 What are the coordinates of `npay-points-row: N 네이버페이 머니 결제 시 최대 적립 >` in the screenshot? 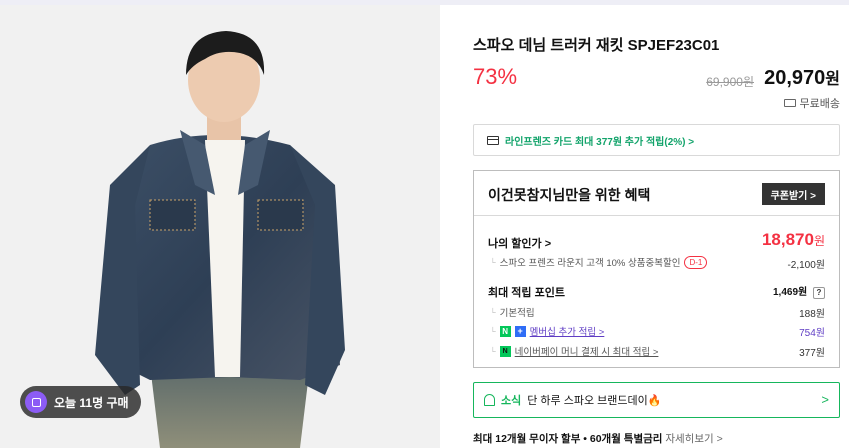 It's located at (574, 351).